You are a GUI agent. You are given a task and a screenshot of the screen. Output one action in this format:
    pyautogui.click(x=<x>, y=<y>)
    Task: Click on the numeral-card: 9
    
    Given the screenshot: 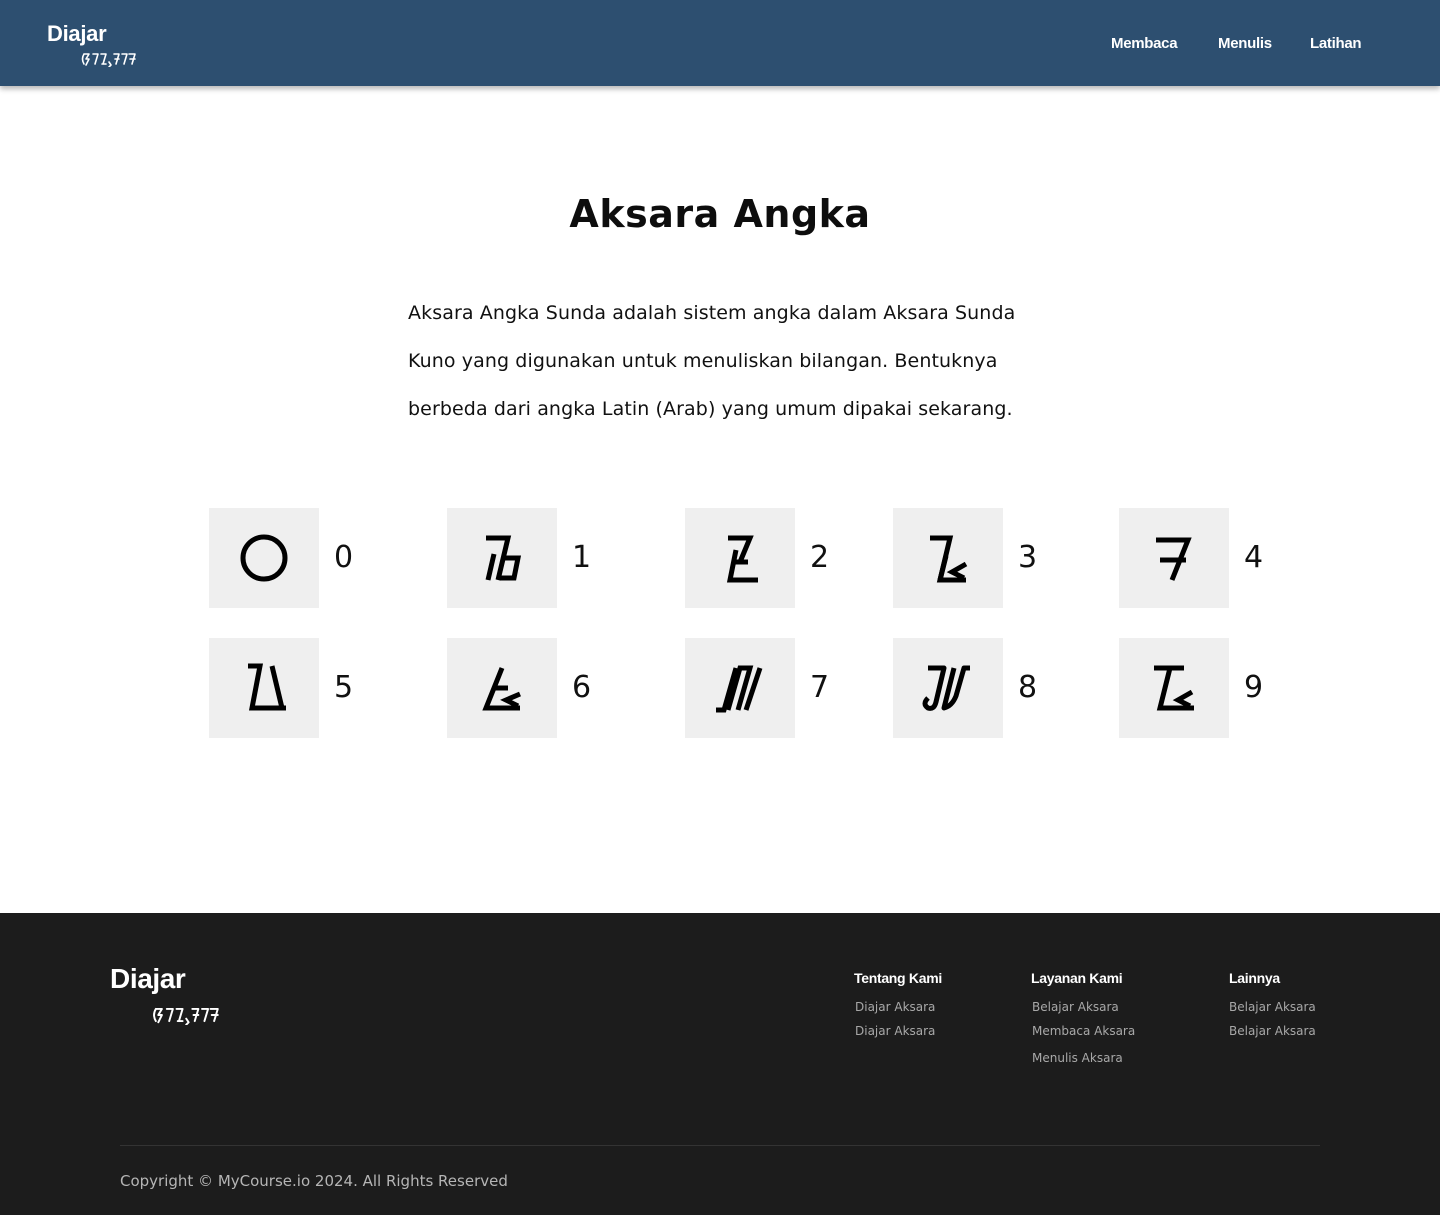 What is the action you would take?
    pyautogui.click(x=1204, y=688)
    